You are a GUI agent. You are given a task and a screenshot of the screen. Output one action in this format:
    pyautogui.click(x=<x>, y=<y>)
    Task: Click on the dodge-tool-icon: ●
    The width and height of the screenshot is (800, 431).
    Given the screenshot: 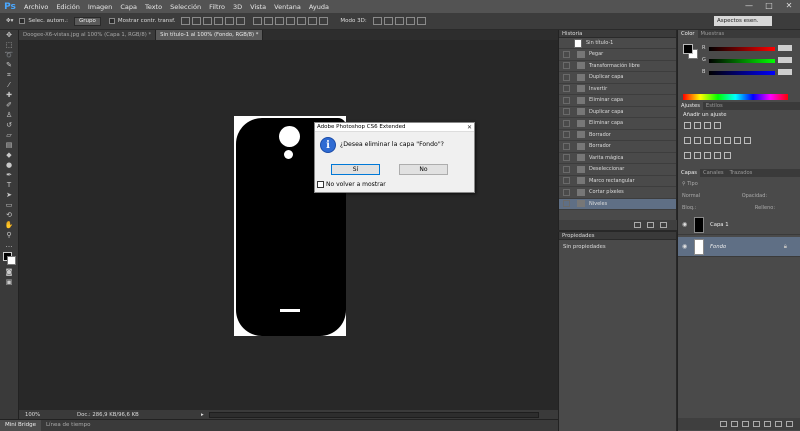 What is the action you would take?
    pyautogui.click(x=9, y=165)
    